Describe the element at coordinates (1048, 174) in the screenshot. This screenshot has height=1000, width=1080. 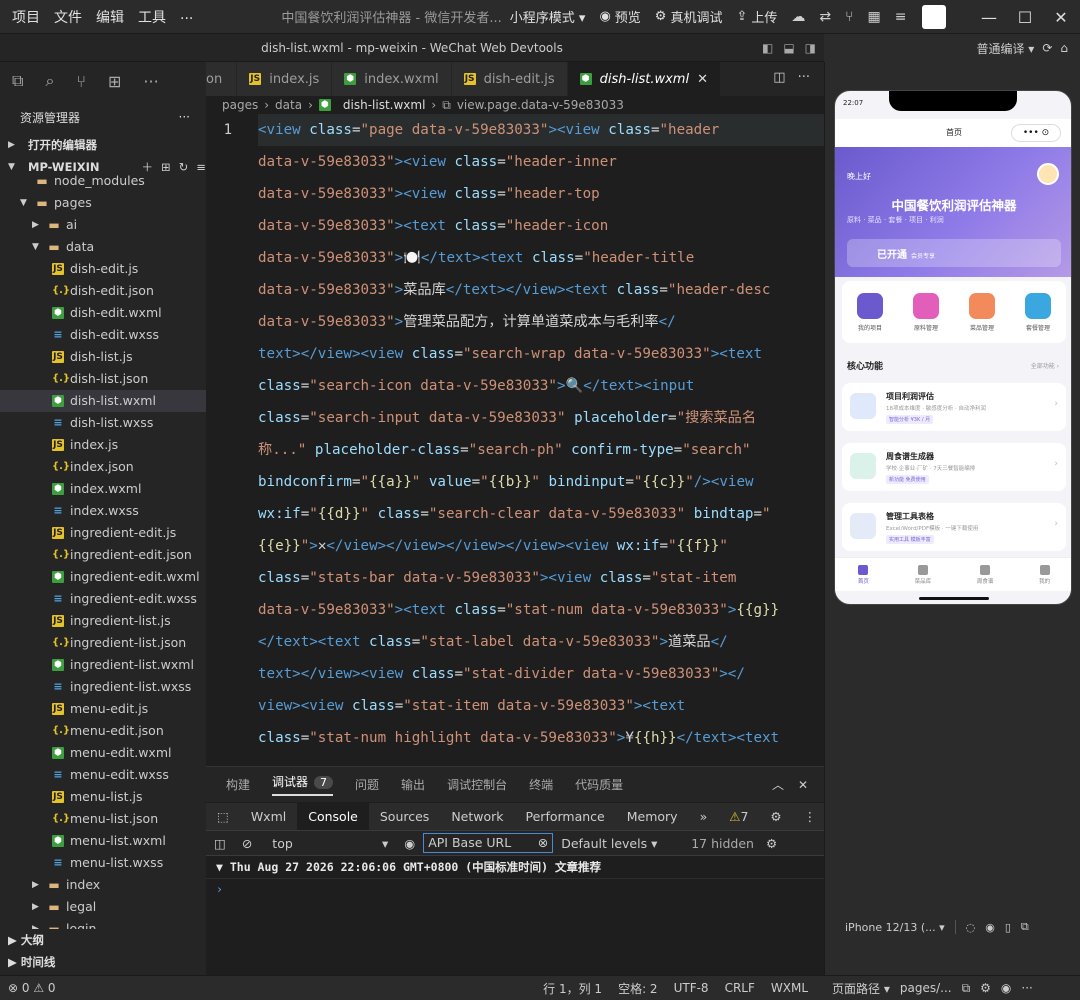
I see `user-avatar` at that location.